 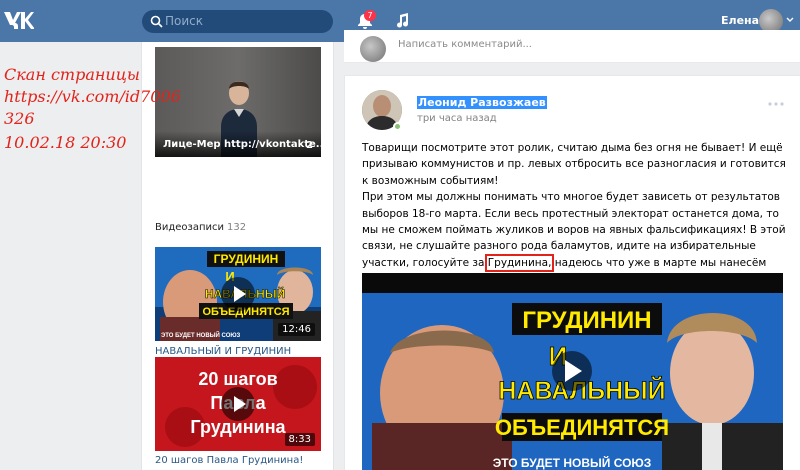 What do you see at coordinates (65, 142) in the screenshot?
I see `scan-label-line: 10.02.18 20:30` at bounding box center [65, 142].